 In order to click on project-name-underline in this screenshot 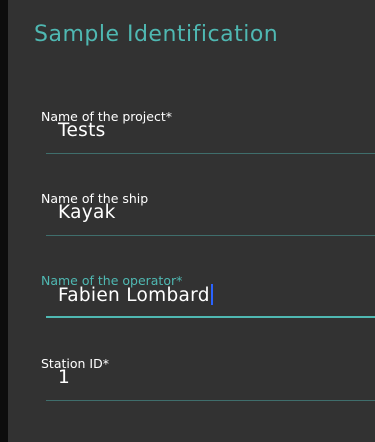, I will do `click(210, 153)`.